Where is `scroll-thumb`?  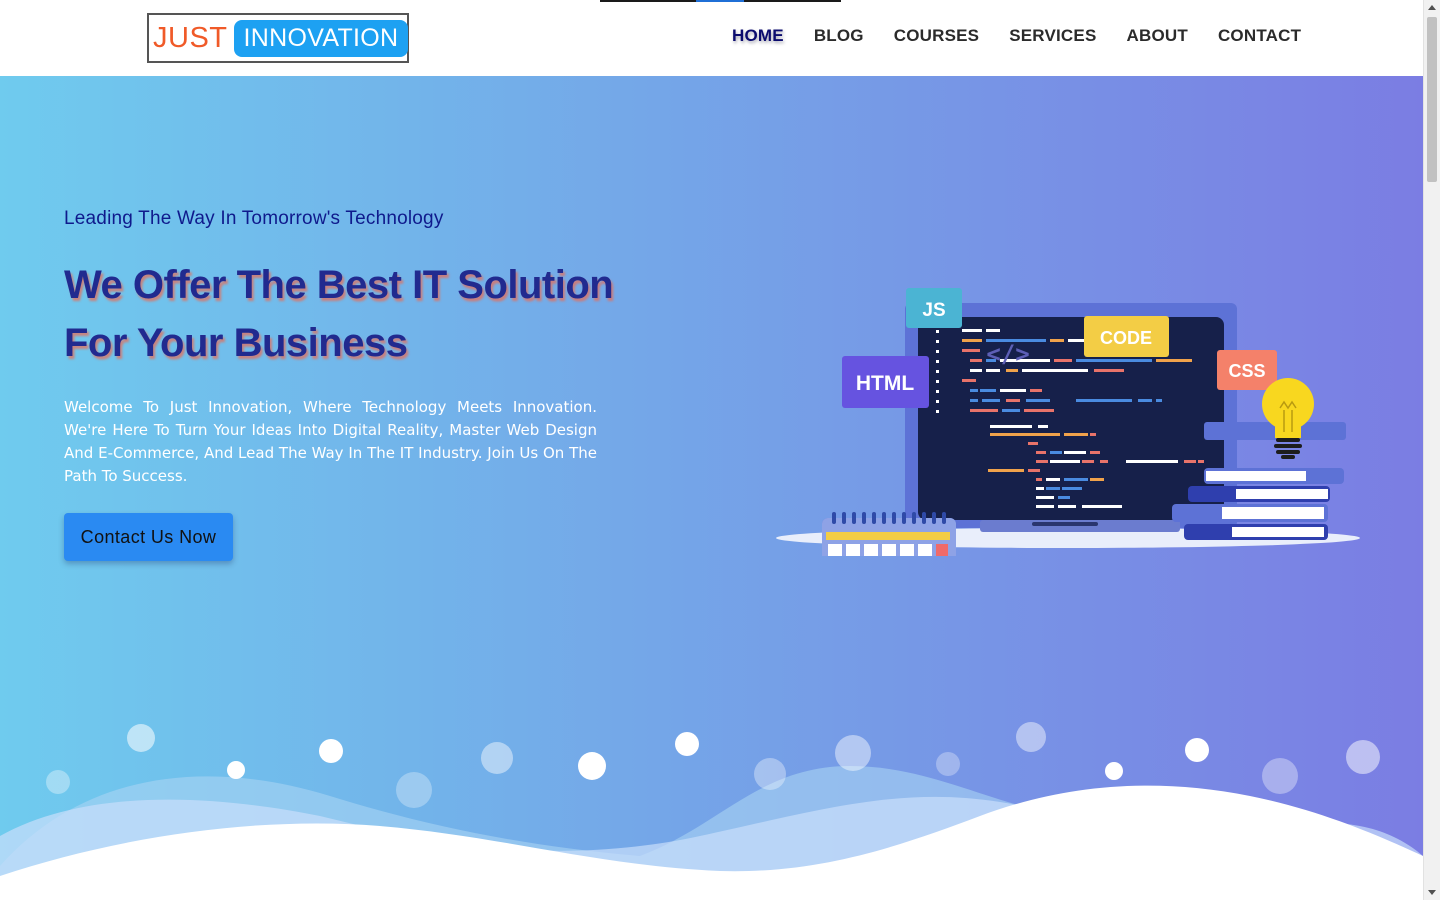
scroll-thumb is located at coordinates (1432, 99).